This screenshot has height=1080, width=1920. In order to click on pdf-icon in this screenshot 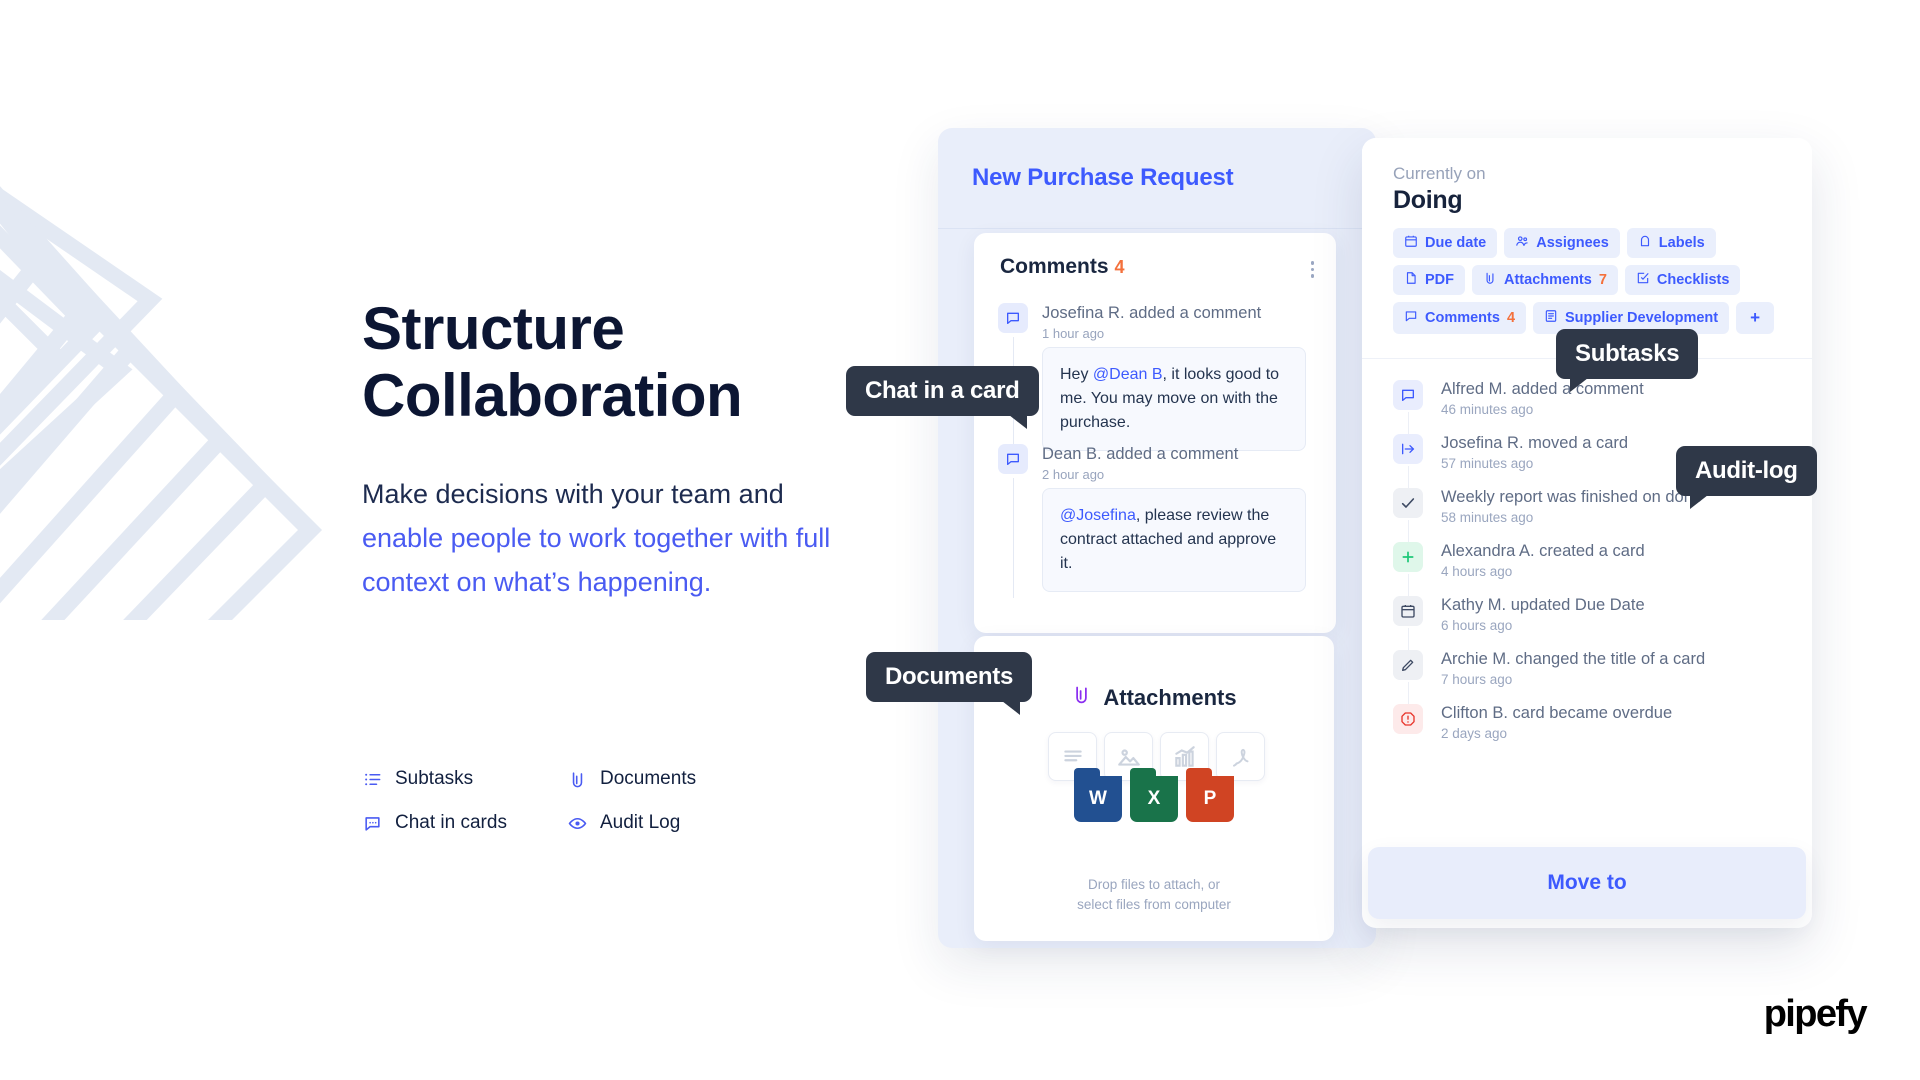, I will do `click(1240, 756)`.